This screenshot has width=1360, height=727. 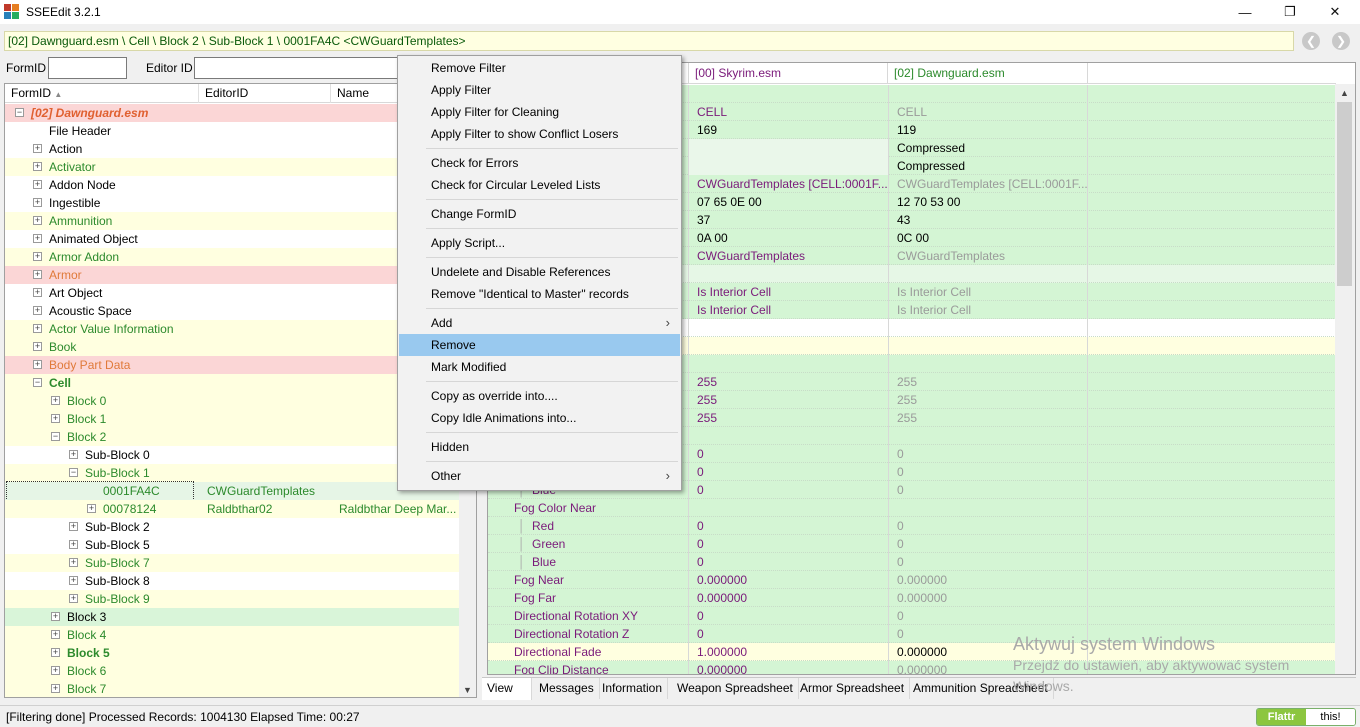 I want to click on tree-row: − Block 2, so click(x=232, y=437).